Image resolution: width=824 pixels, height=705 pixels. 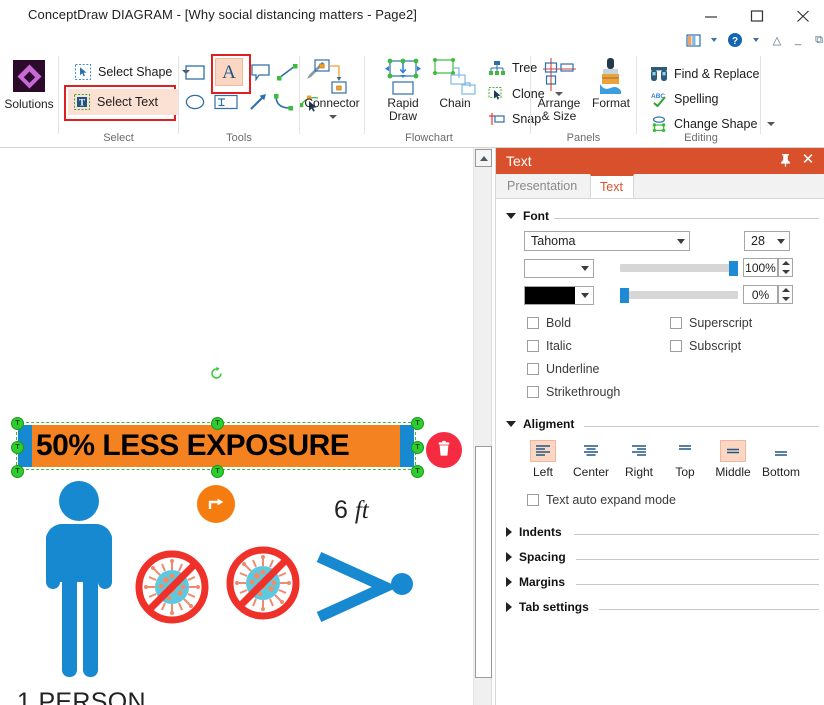 I want to click on subscript-checkbox-row: Subscript, so click(x=705, y=346).